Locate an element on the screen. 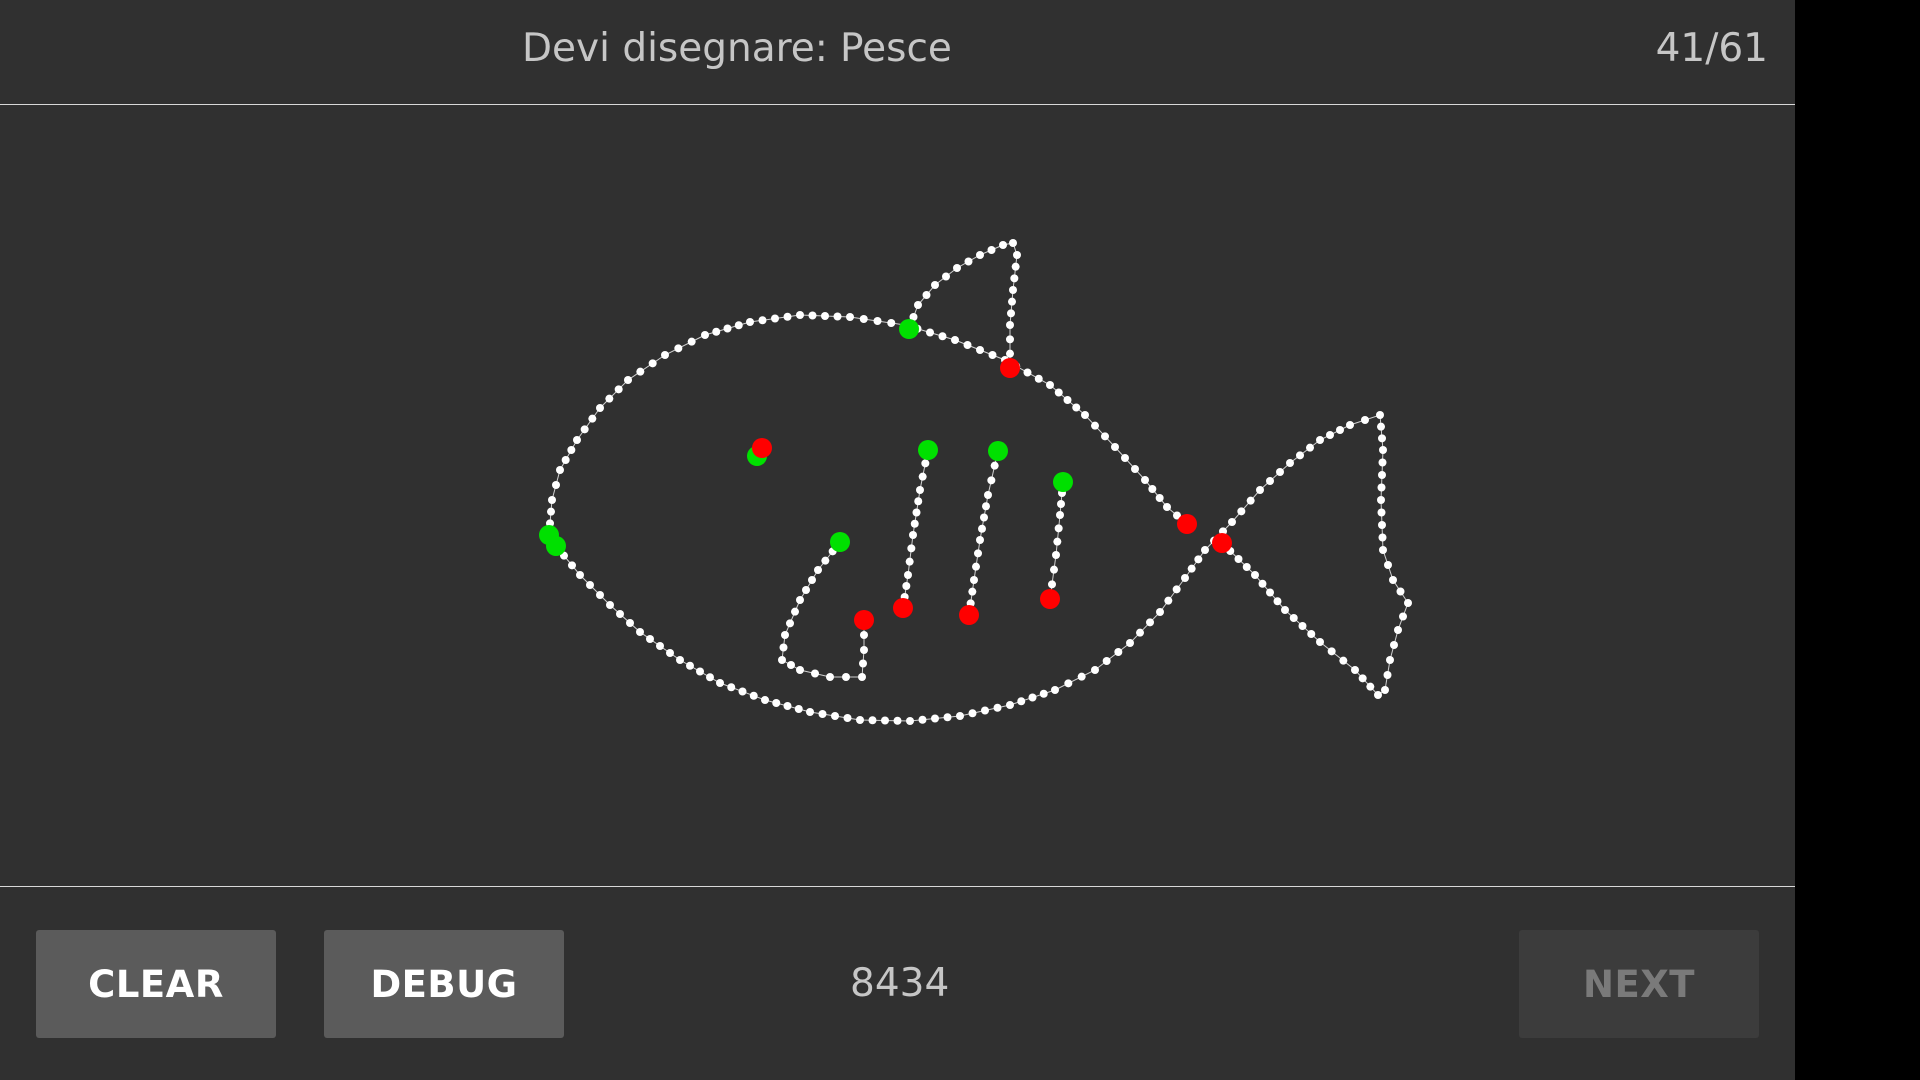 Image resolution: width=1920 pixels, height=1080 pixels. clear-button: CLEAR is located at coordinates (156, 984).